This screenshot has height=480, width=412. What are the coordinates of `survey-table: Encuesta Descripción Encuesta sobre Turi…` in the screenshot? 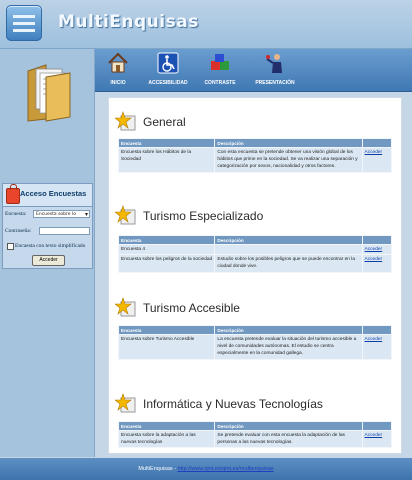 It's located at (255, 342).